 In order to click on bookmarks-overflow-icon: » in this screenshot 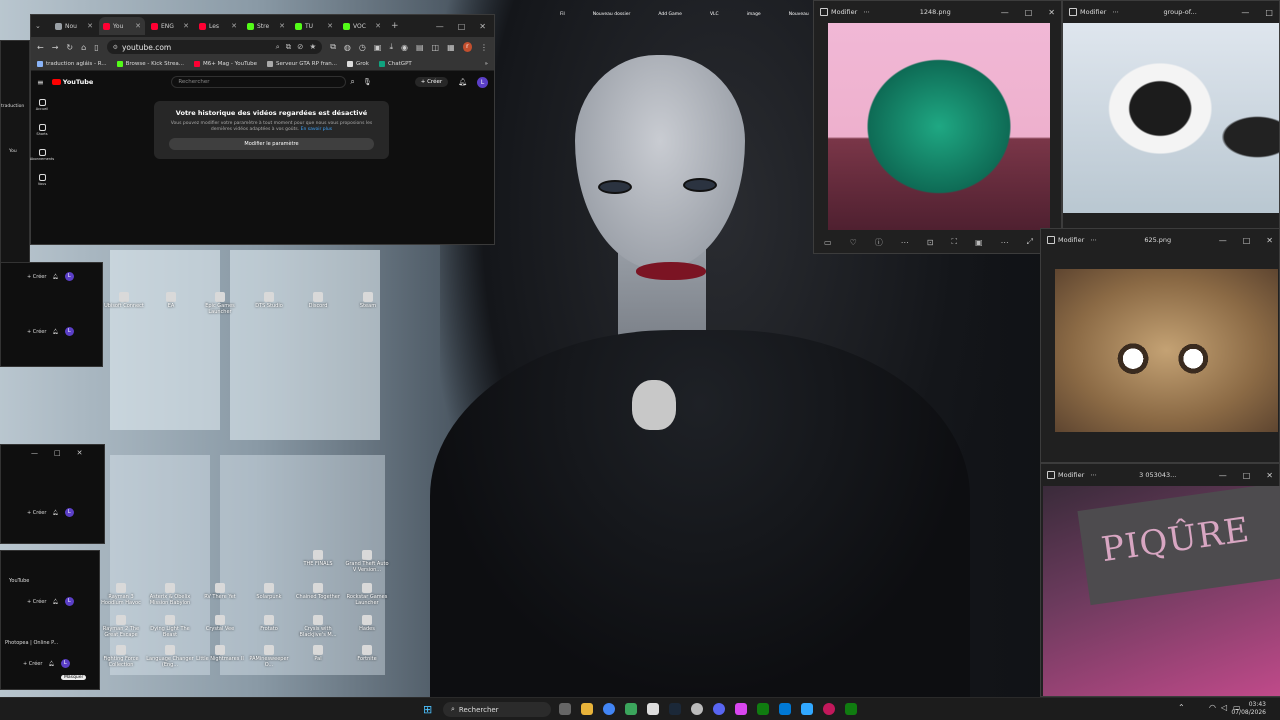, I will do `click(486, 64)`.